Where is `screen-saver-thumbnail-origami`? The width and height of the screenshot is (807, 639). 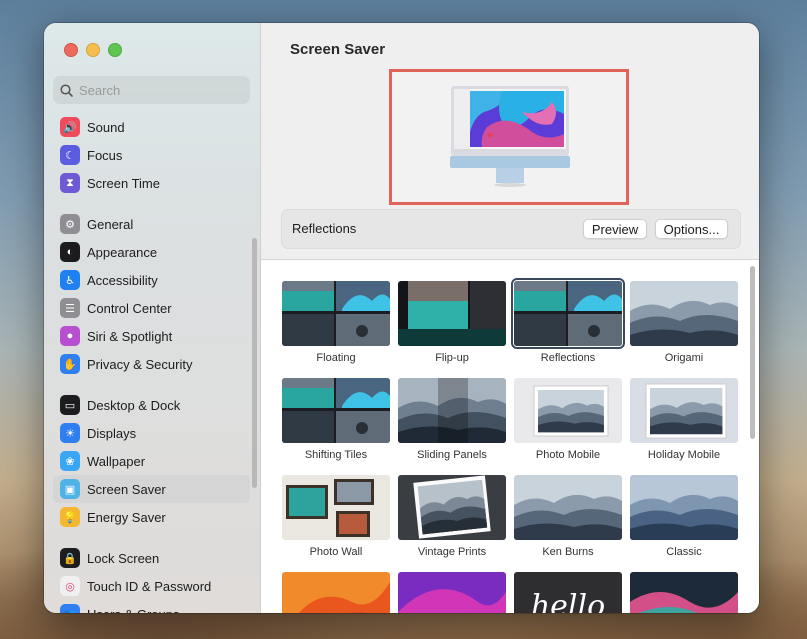
screen-saver-thumbnail-origami is located at coordinates (684, 313).